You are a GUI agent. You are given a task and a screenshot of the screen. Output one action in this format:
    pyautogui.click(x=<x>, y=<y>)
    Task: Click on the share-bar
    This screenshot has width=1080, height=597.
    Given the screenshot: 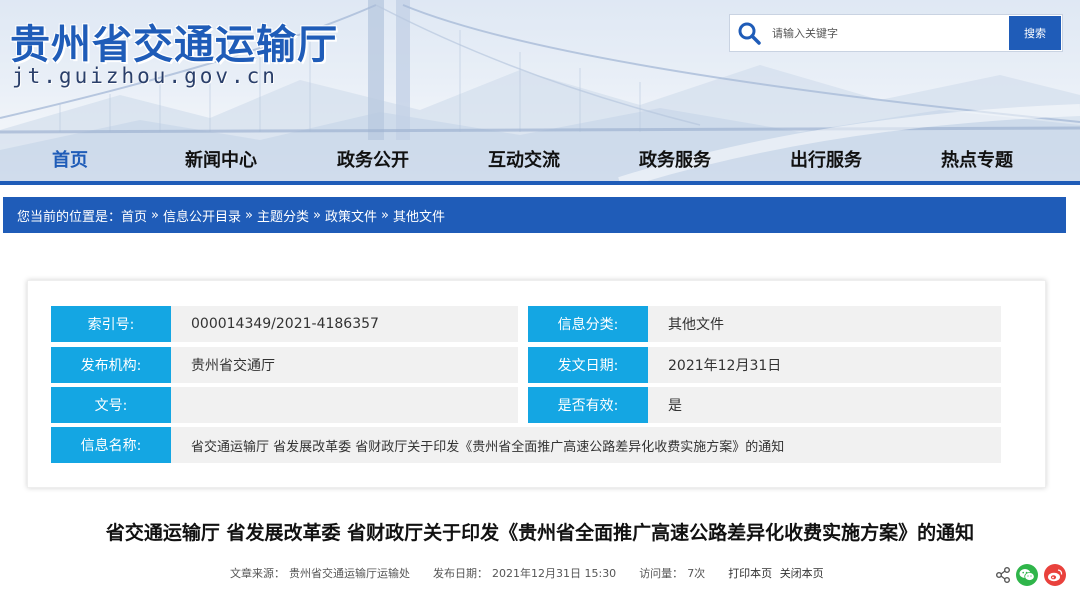 What is the action you would take?
    pyautogui.click(x=1030, y=575)
    